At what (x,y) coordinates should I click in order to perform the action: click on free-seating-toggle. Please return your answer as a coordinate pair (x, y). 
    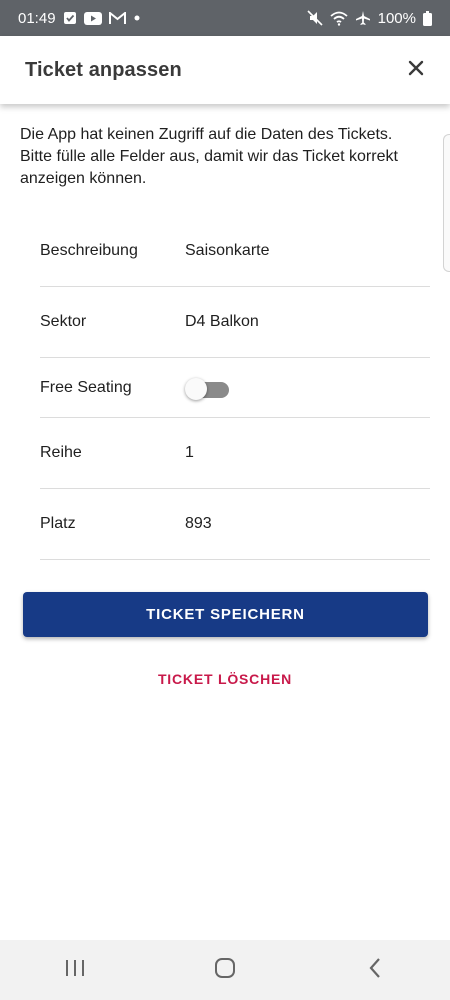
    Looking at the image, I should click on (208, 388).